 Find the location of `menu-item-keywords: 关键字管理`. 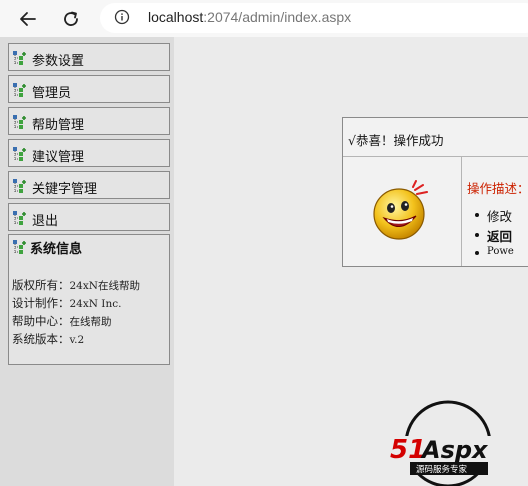

menu-item-keywords: 关键字管理 is located at coordinates (89, 185).